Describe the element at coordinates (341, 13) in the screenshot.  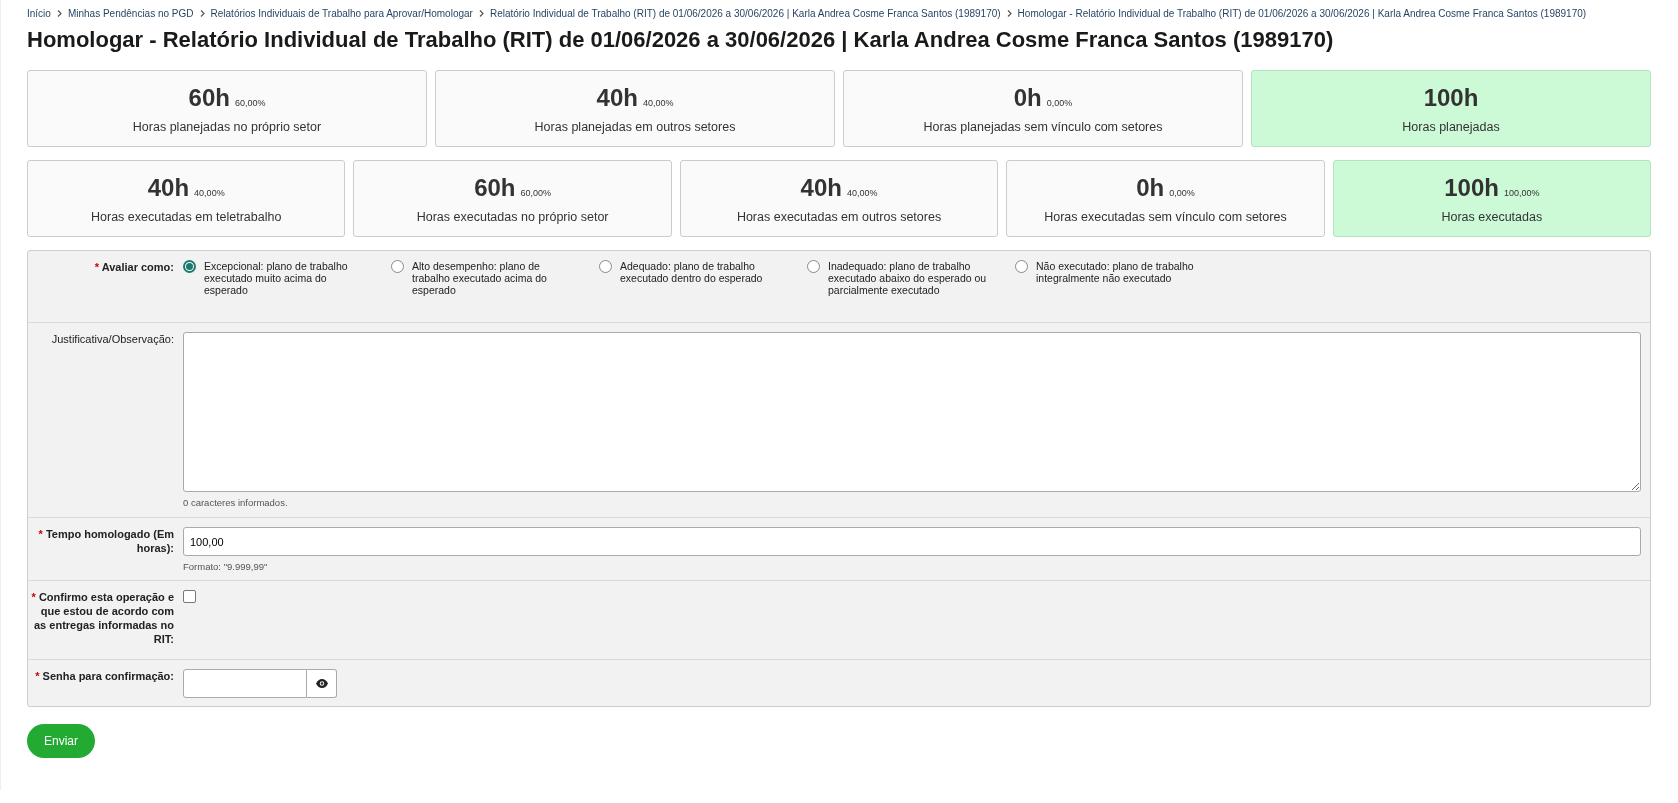
I see `breadcrumb-link: Relatórios Individuais de Trabalho para Aprovar/Homologar` at that location.